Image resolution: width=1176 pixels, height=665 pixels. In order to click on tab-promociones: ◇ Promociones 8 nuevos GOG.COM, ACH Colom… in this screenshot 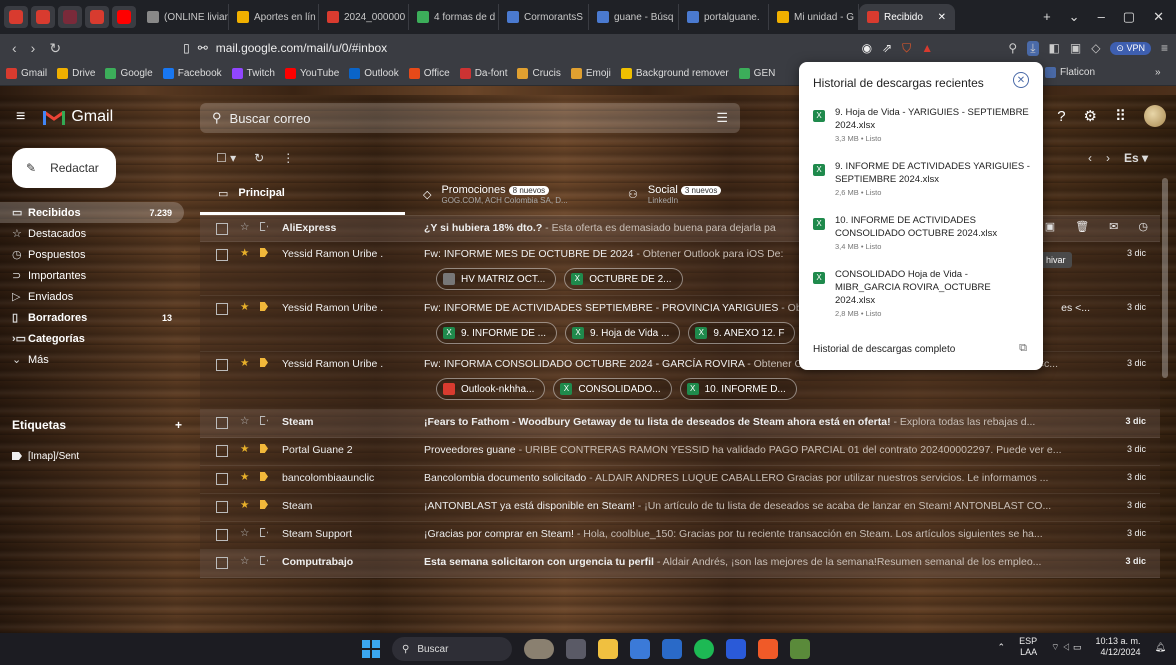, I will do `click(507, 194)`.